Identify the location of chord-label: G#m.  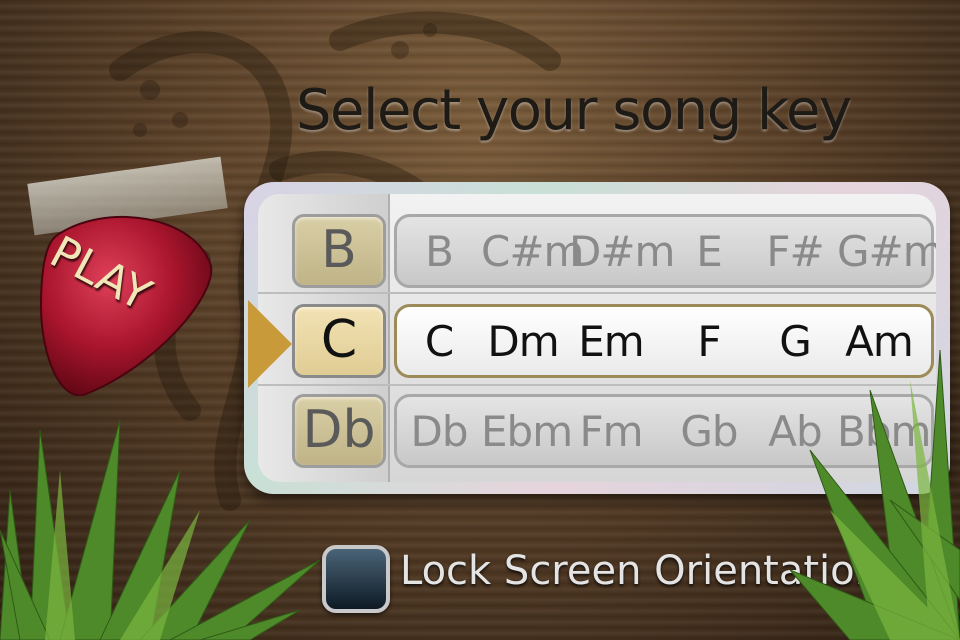
(886, 251).